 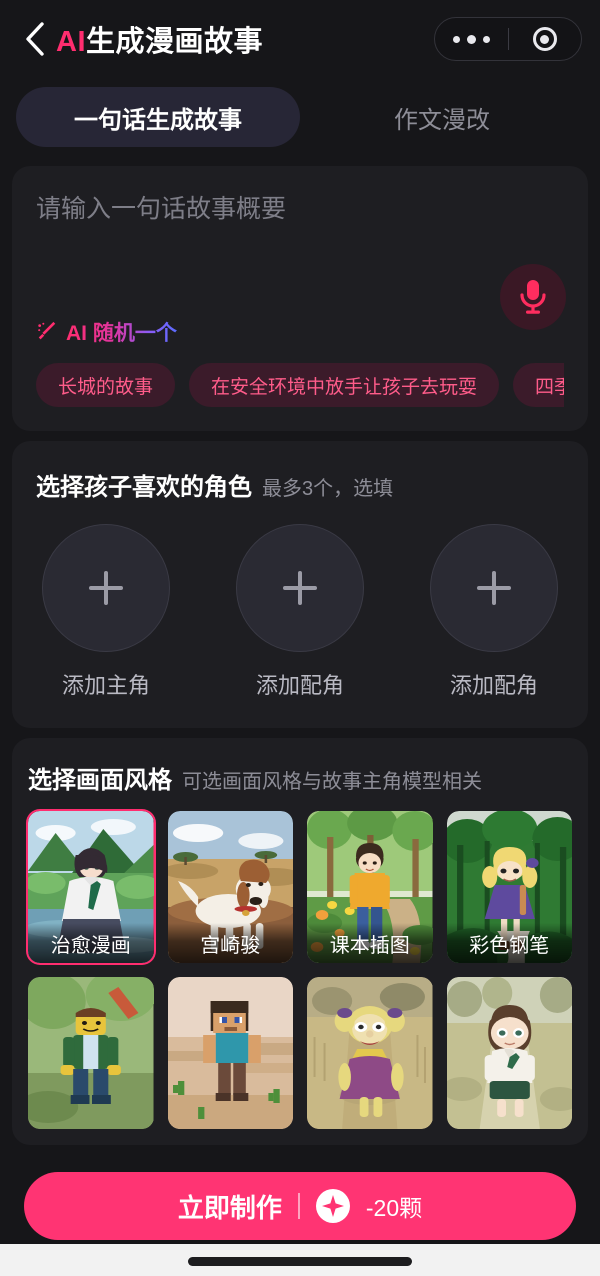 I want to click on style-option-doll, so click(x=509, y=1053).